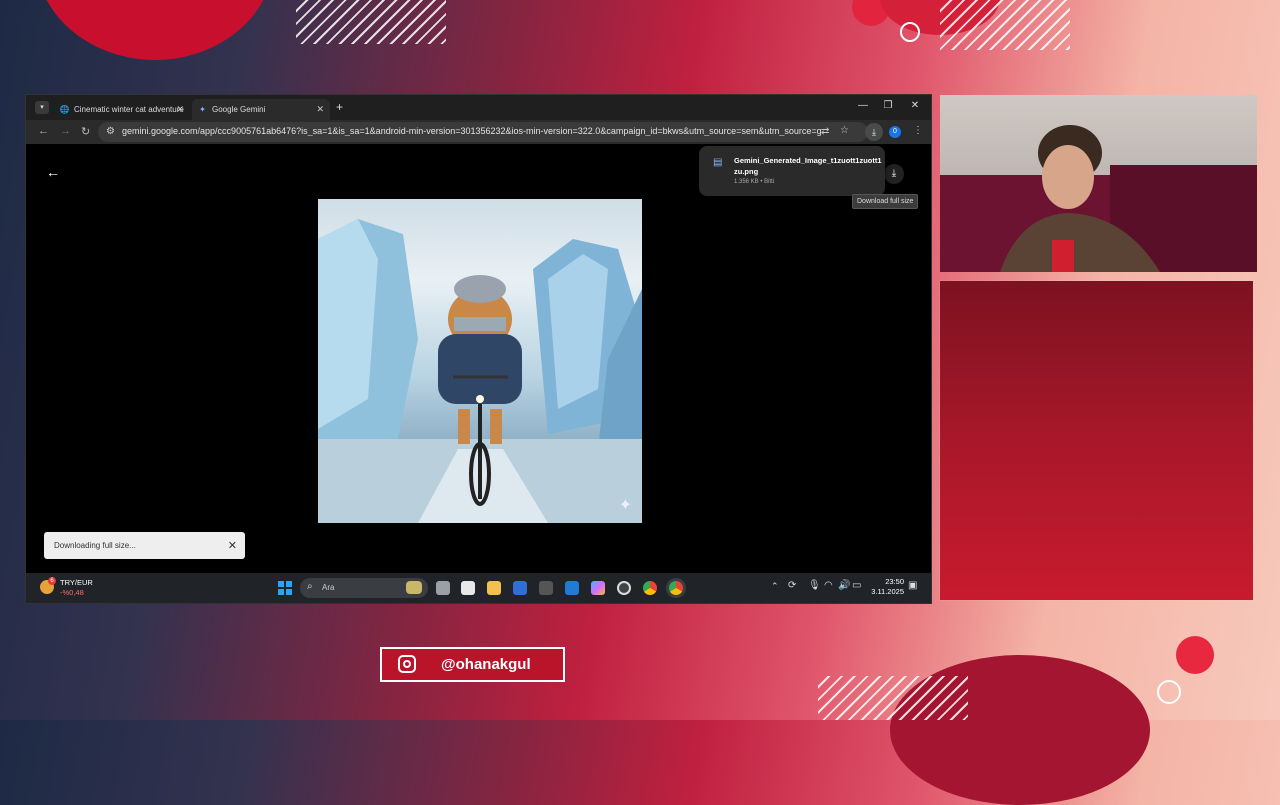 This screenshot has height=805, width=1280. I want to click on clock-app-icon, so click(624, 588).